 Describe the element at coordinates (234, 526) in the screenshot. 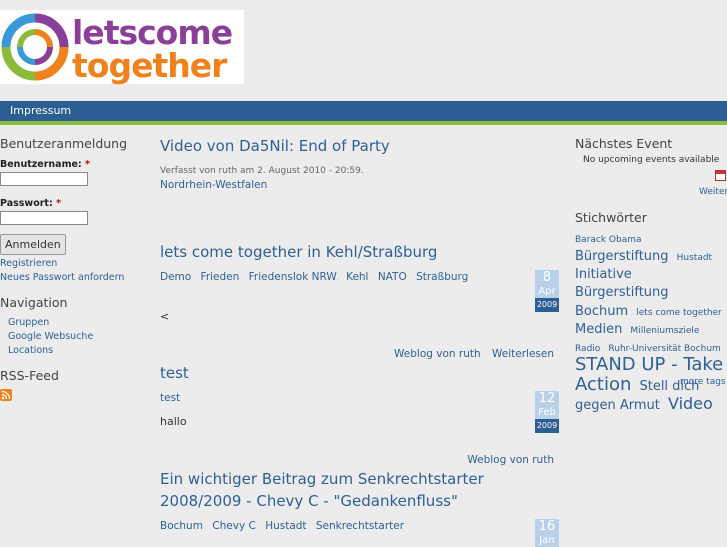

I see `term-link: Chevy C` at that location.